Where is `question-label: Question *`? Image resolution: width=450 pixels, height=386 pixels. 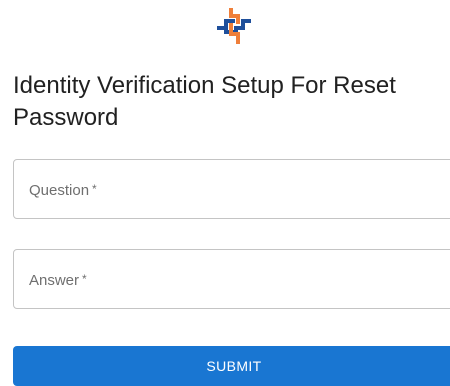 question-label: Question * is located at coordinates (63, 190).